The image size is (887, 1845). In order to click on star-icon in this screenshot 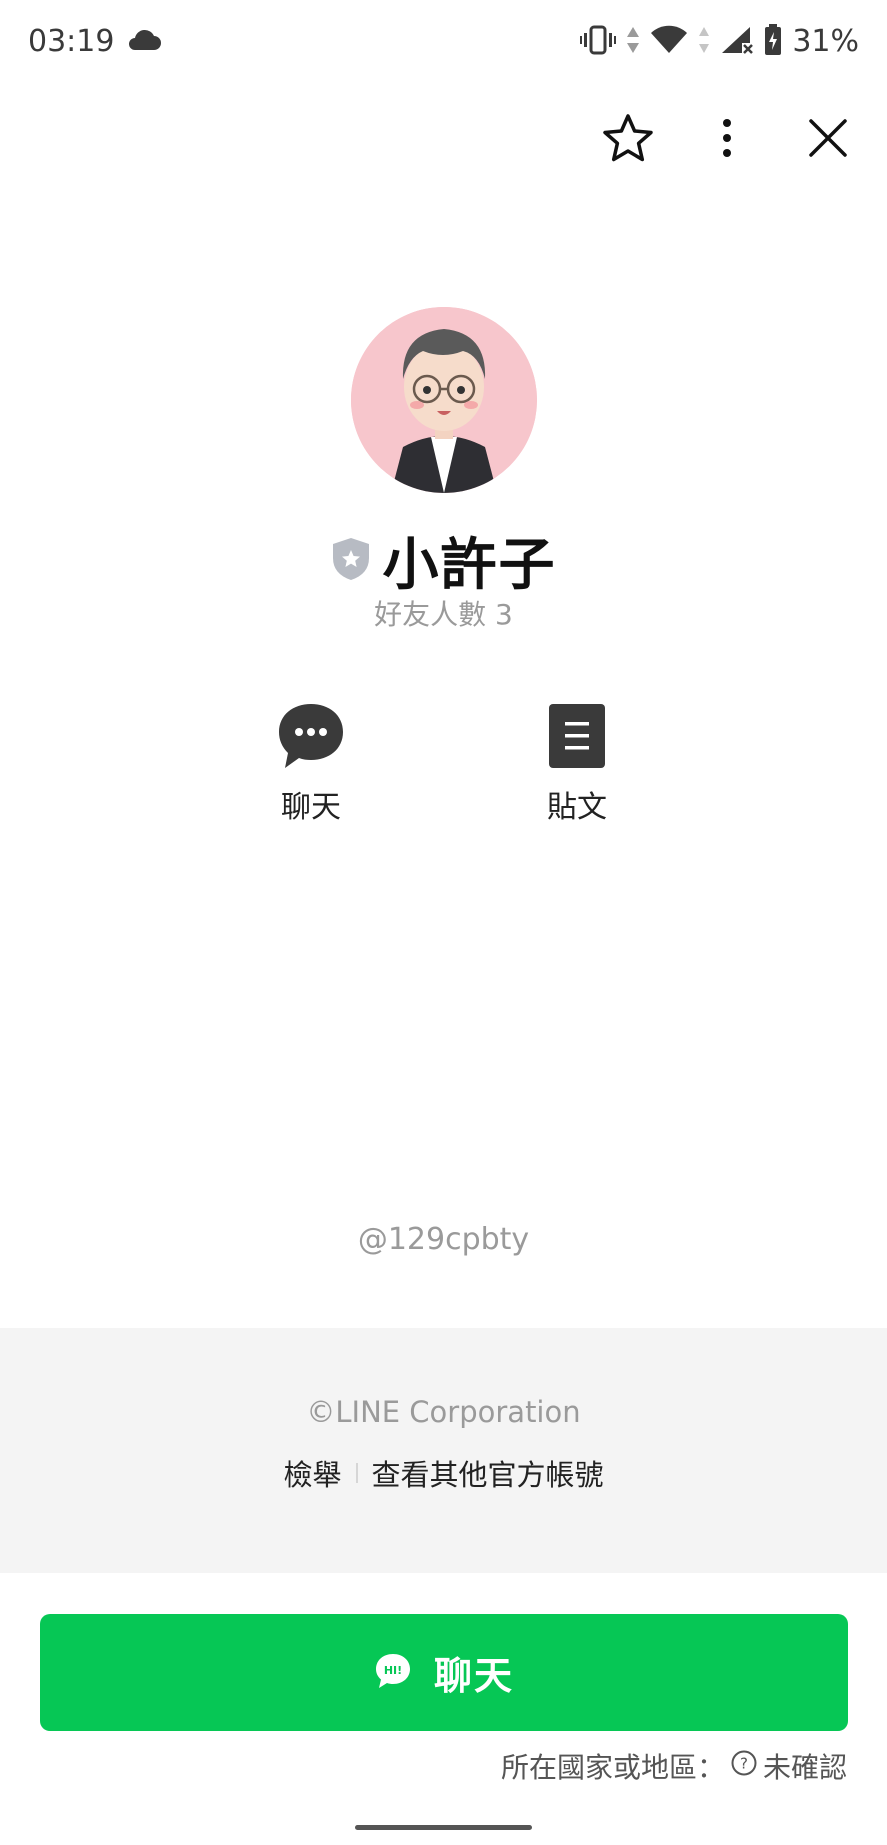, I will do `click(628, 140)`.